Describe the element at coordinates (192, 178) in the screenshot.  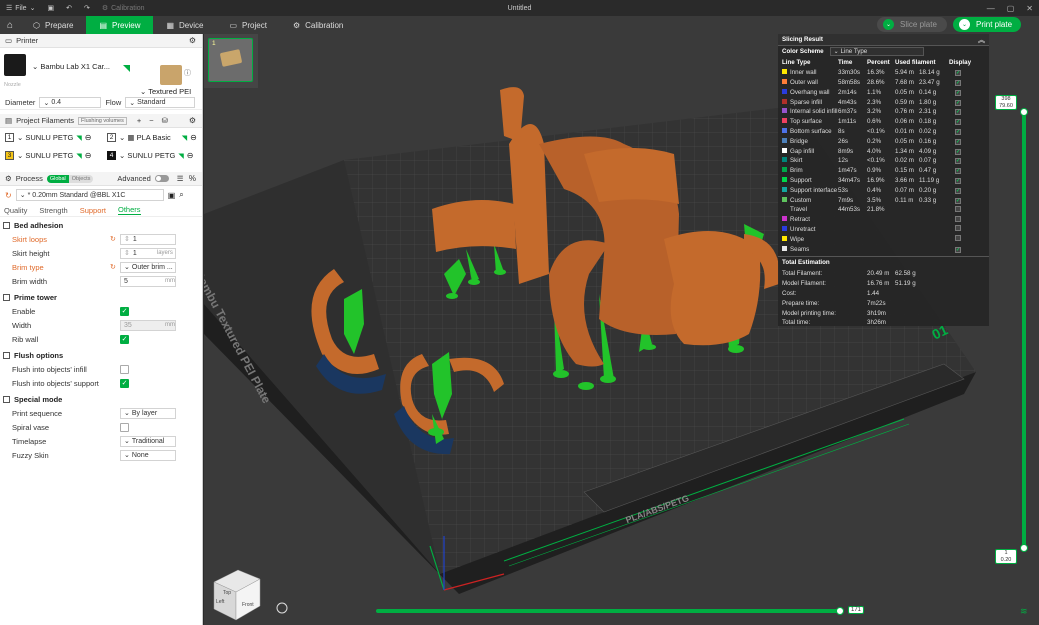
I see `percent-icon: %` at that location.